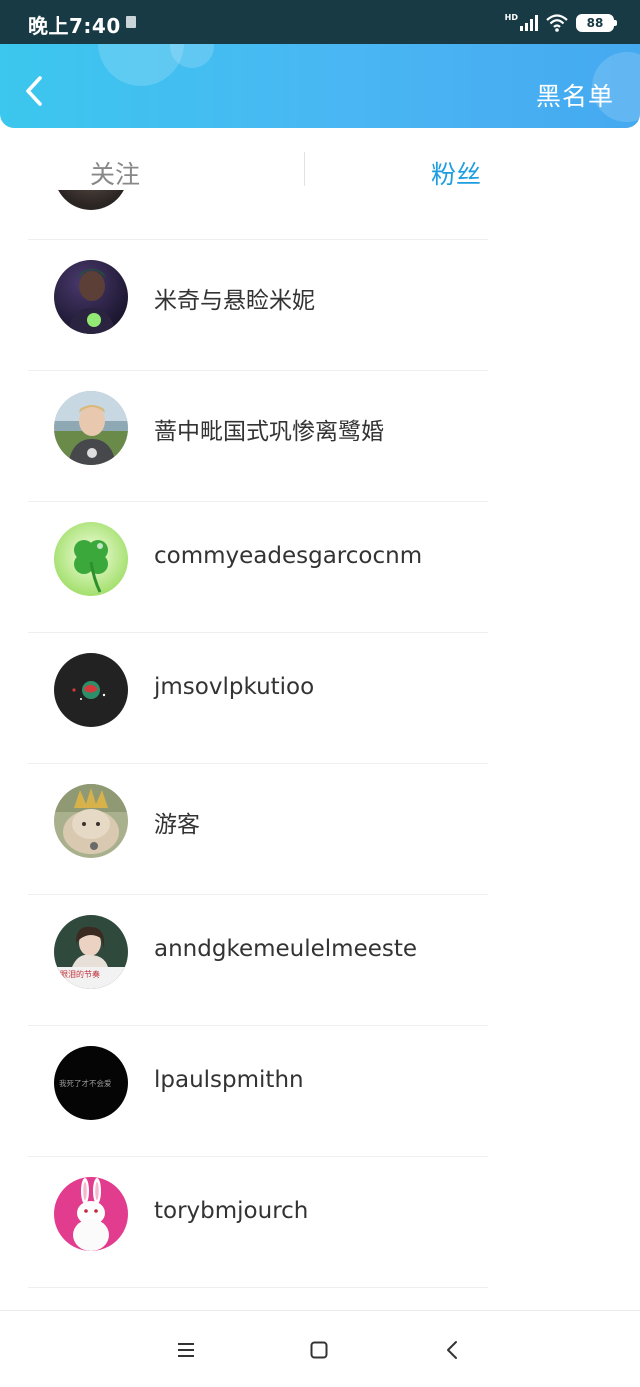  Describe the element at coordinates (453, 1350) in the screenshot. I see `back-triangle-icon` at that location.